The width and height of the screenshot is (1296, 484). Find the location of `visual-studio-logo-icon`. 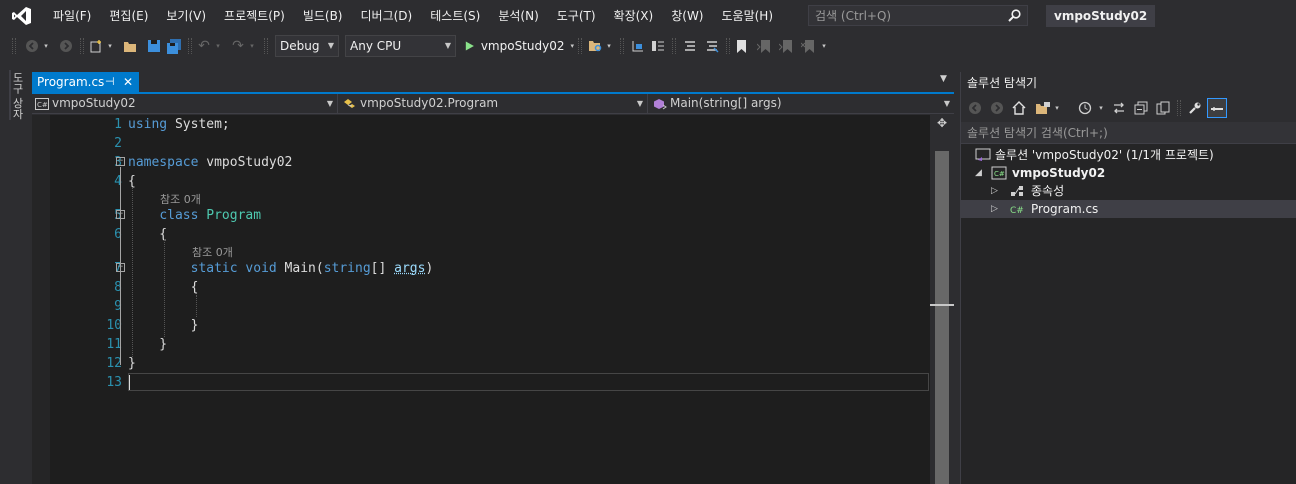

visual-studio-logo-icon is located at coordinates (22, 16).